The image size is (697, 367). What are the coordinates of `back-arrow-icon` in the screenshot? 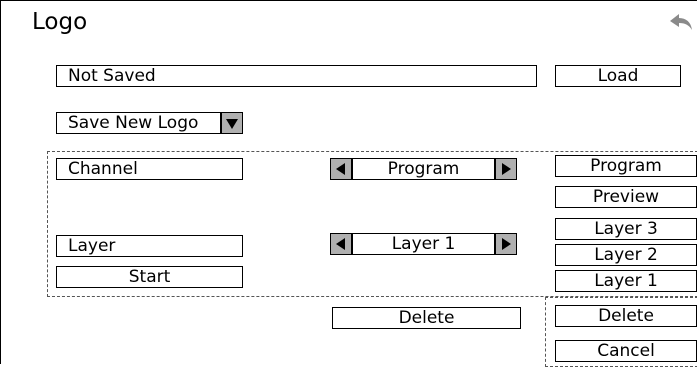 It's located at (681, 23).